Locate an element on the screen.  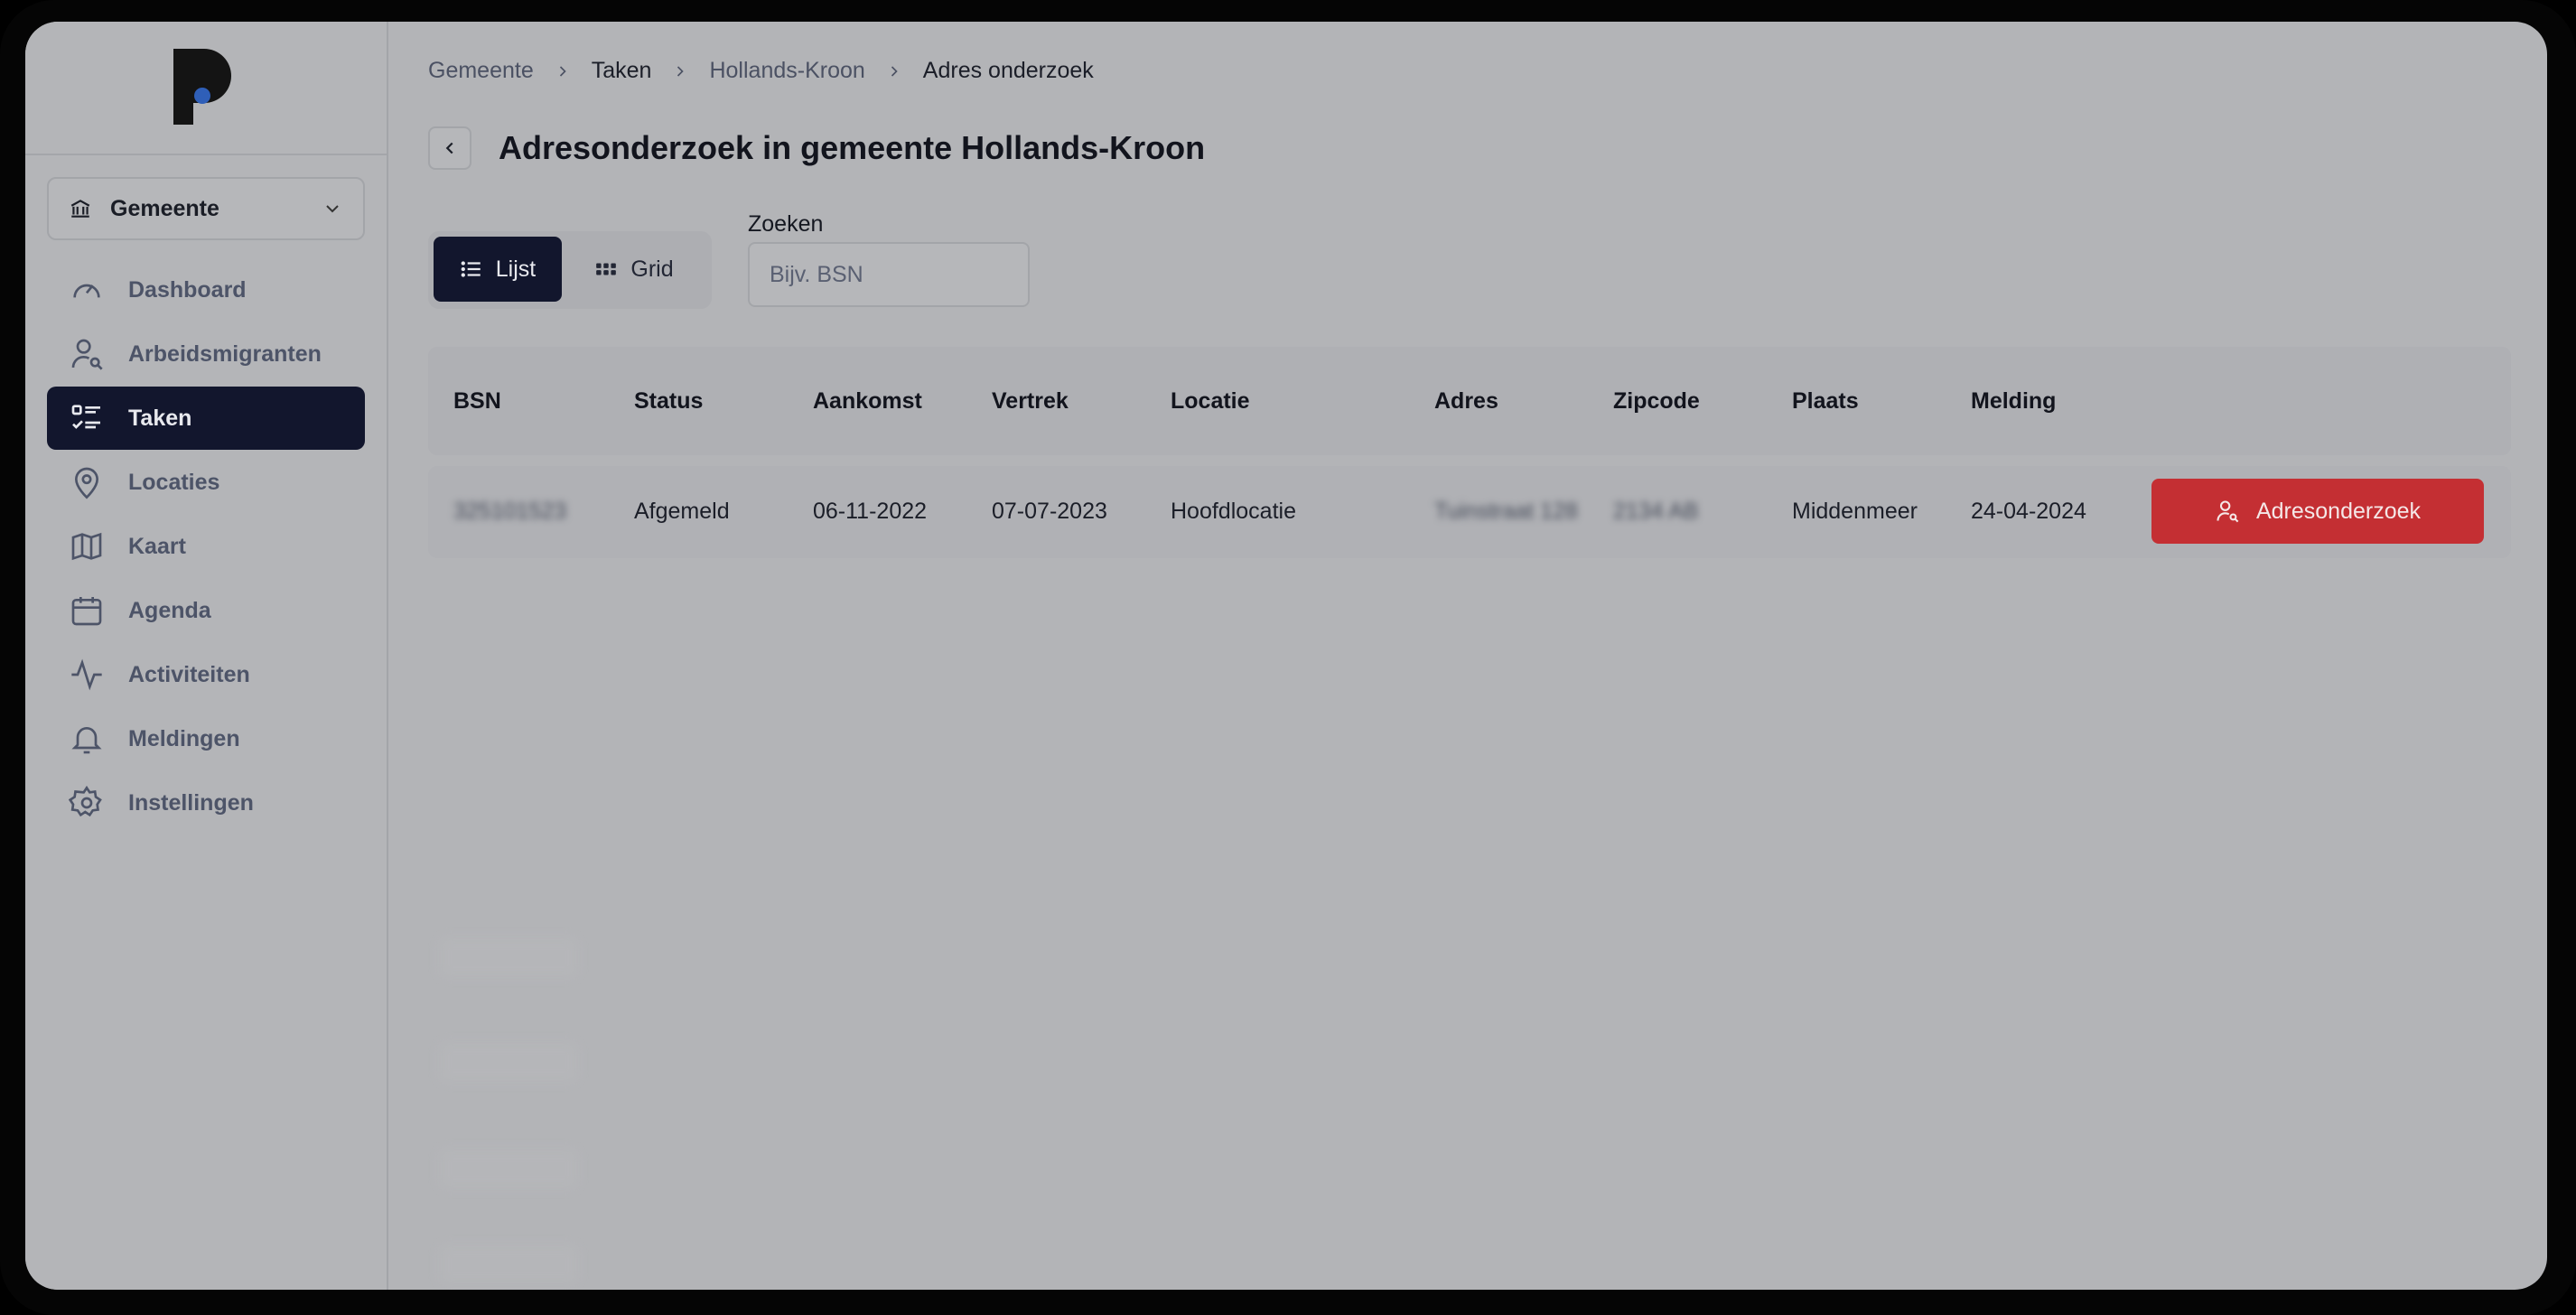
grid-icon is located at coordinates (606, 269).